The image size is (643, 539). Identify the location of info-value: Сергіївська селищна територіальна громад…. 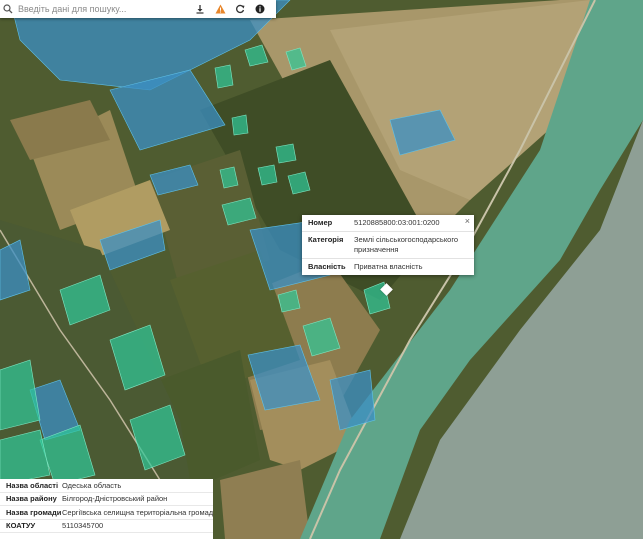
(137, 512).